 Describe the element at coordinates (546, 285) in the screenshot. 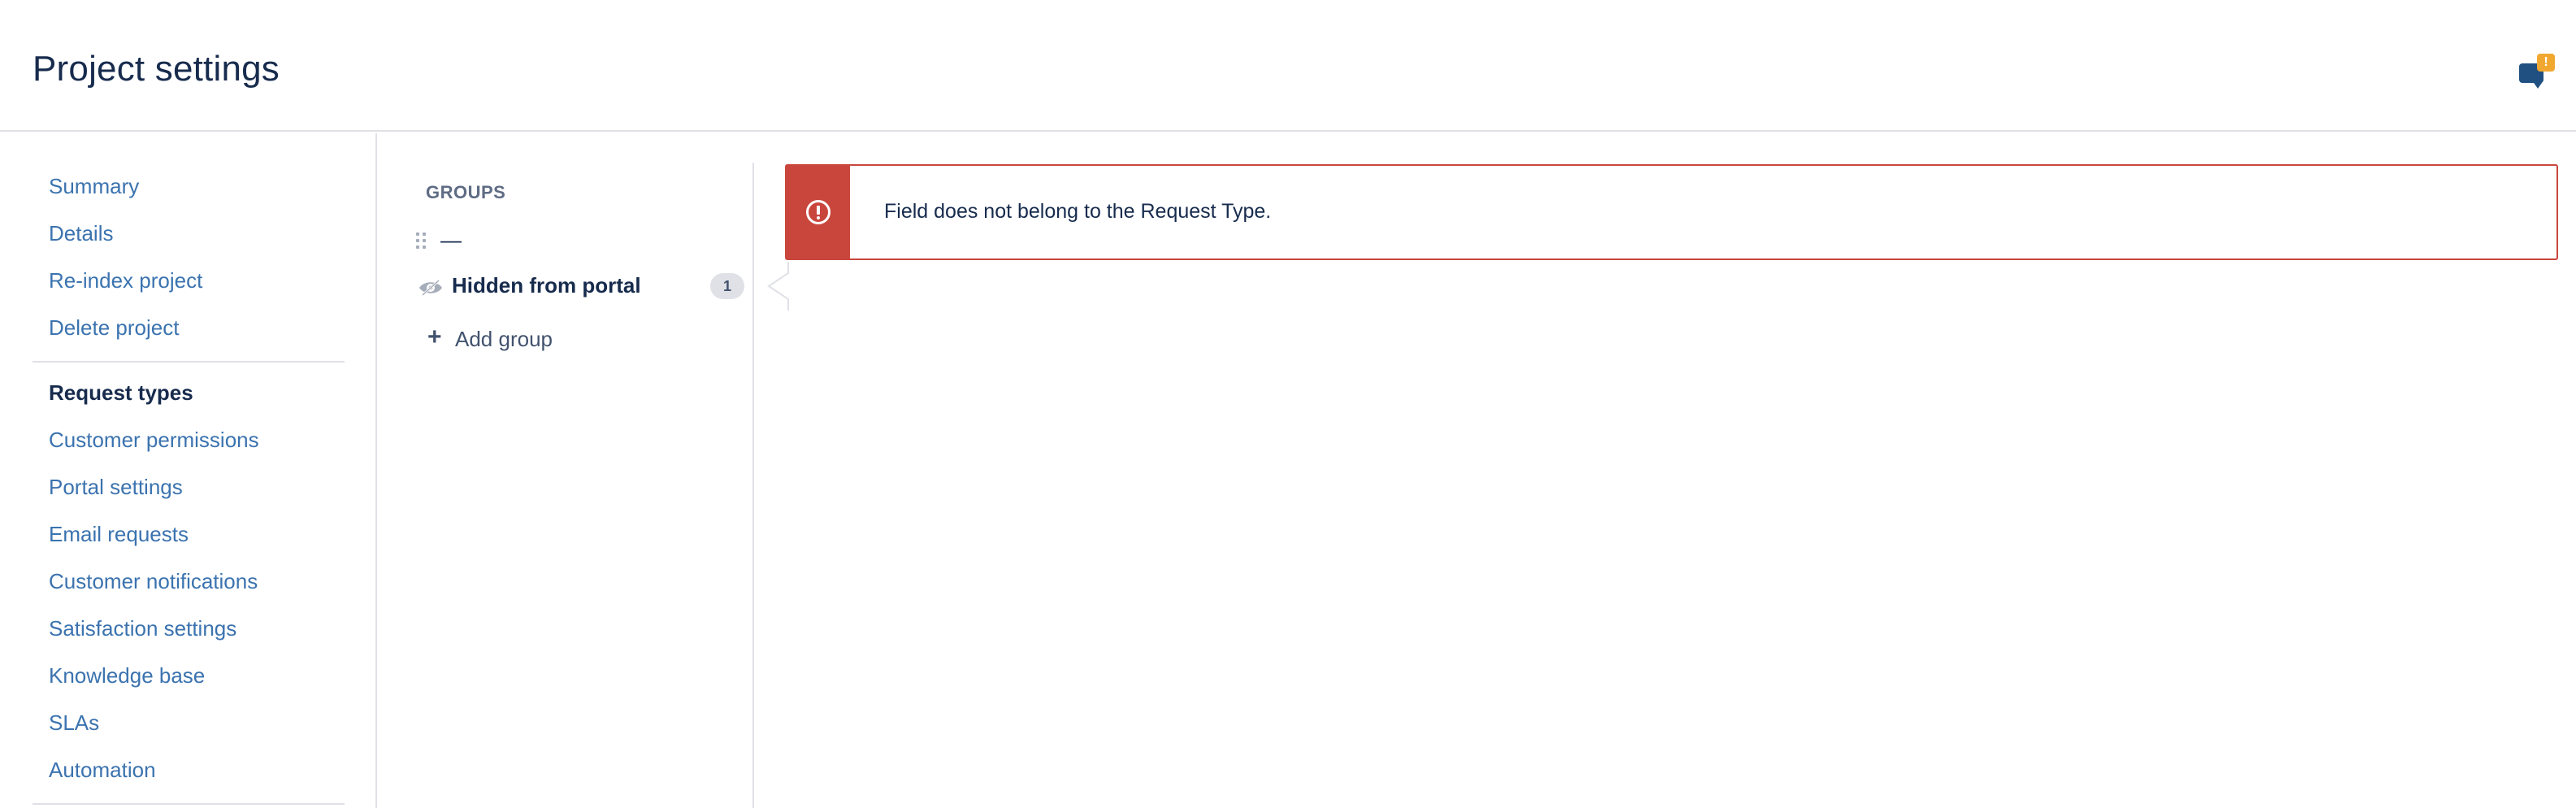

I see `group-item-label: Hidden from portal` at that location.